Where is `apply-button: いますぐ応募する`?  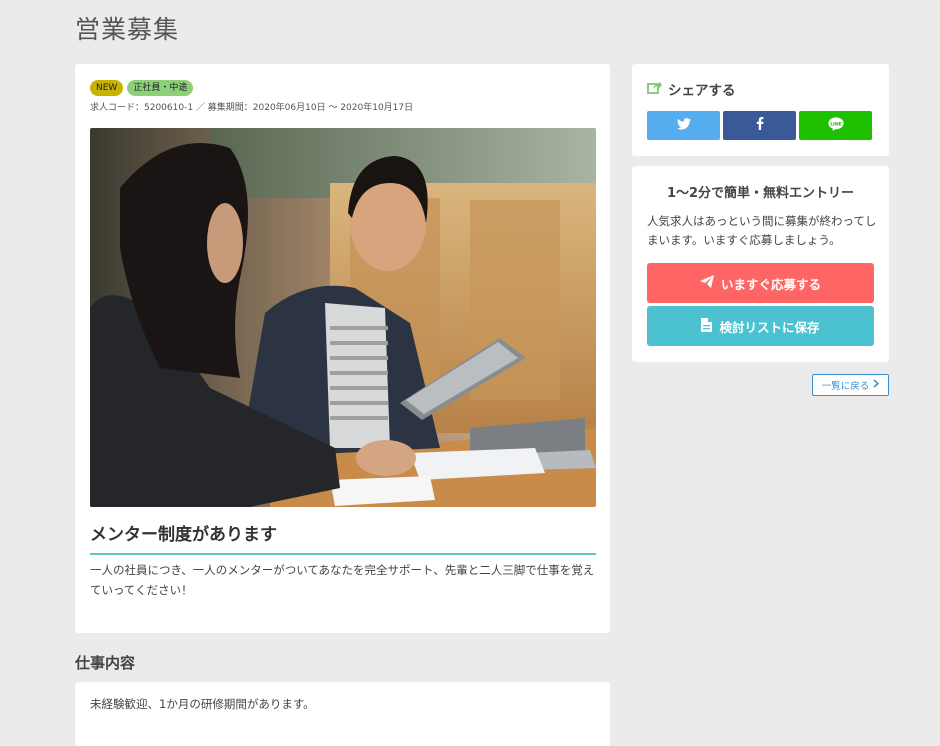
apply-button: いますぐ応募する is located at coordinates (760, 283).